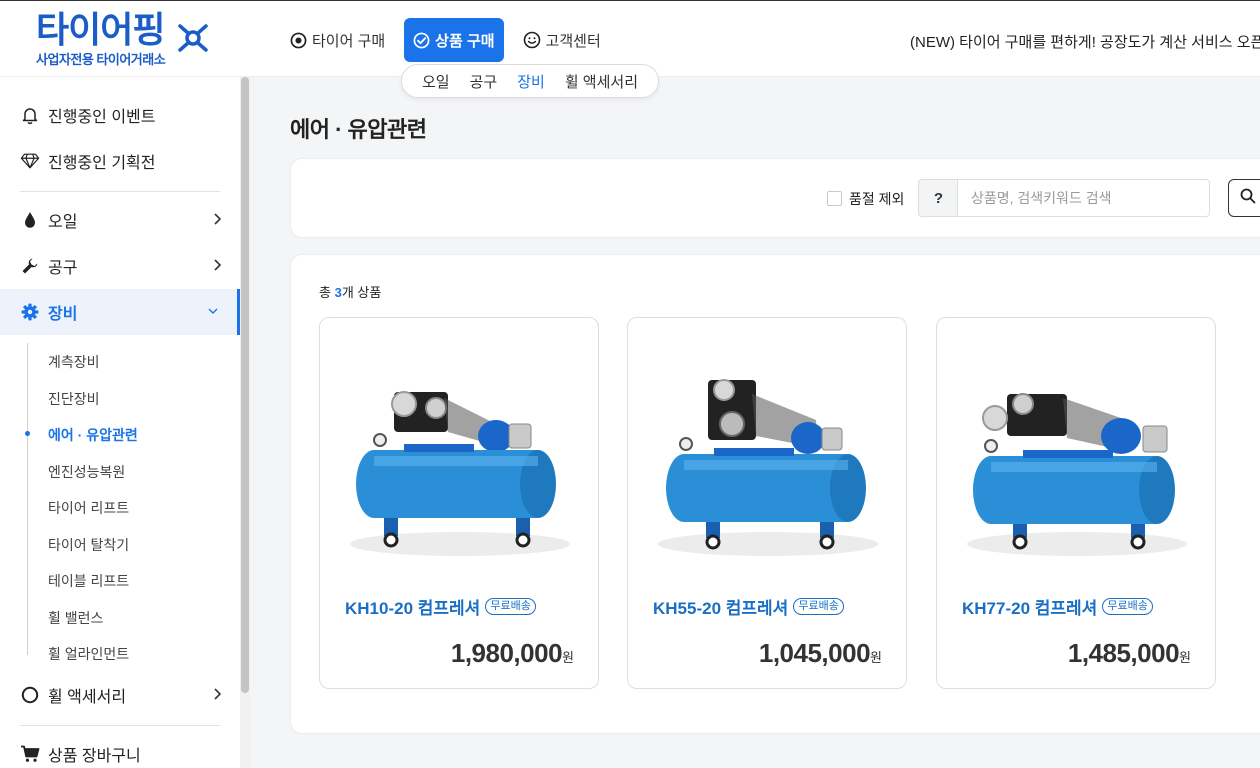 This screenshot has height=768, width=1260. I want to click on product-total: 총 3개 상품, so click(350, 292).